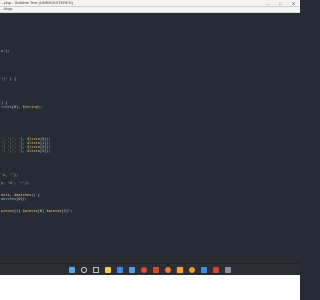 This screenshot has height=300, width=320. I want to click on close-button: ✕, so click(293, 3).